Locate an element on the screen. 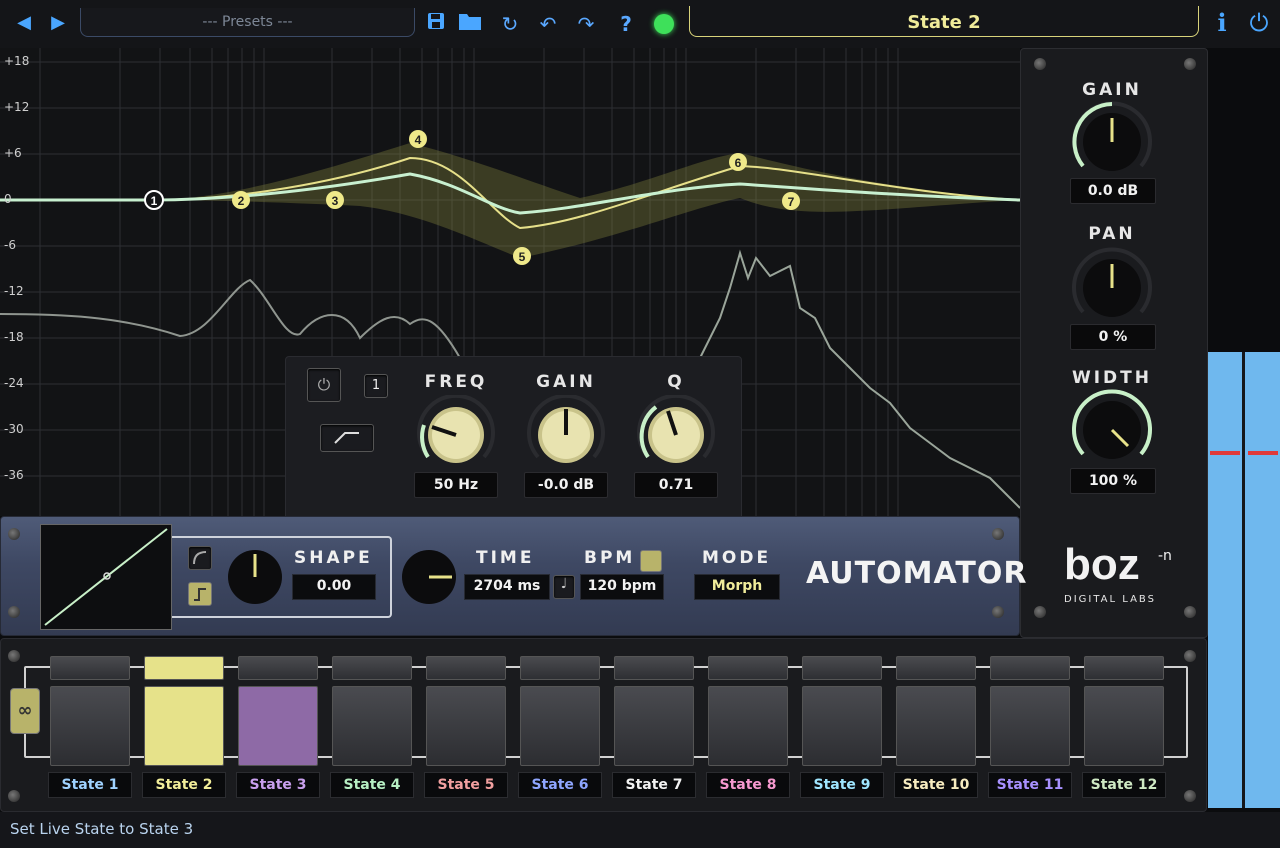 The width and height of the screenshot is (1280, 848). shape-knob is located at coordinates (255, 577).